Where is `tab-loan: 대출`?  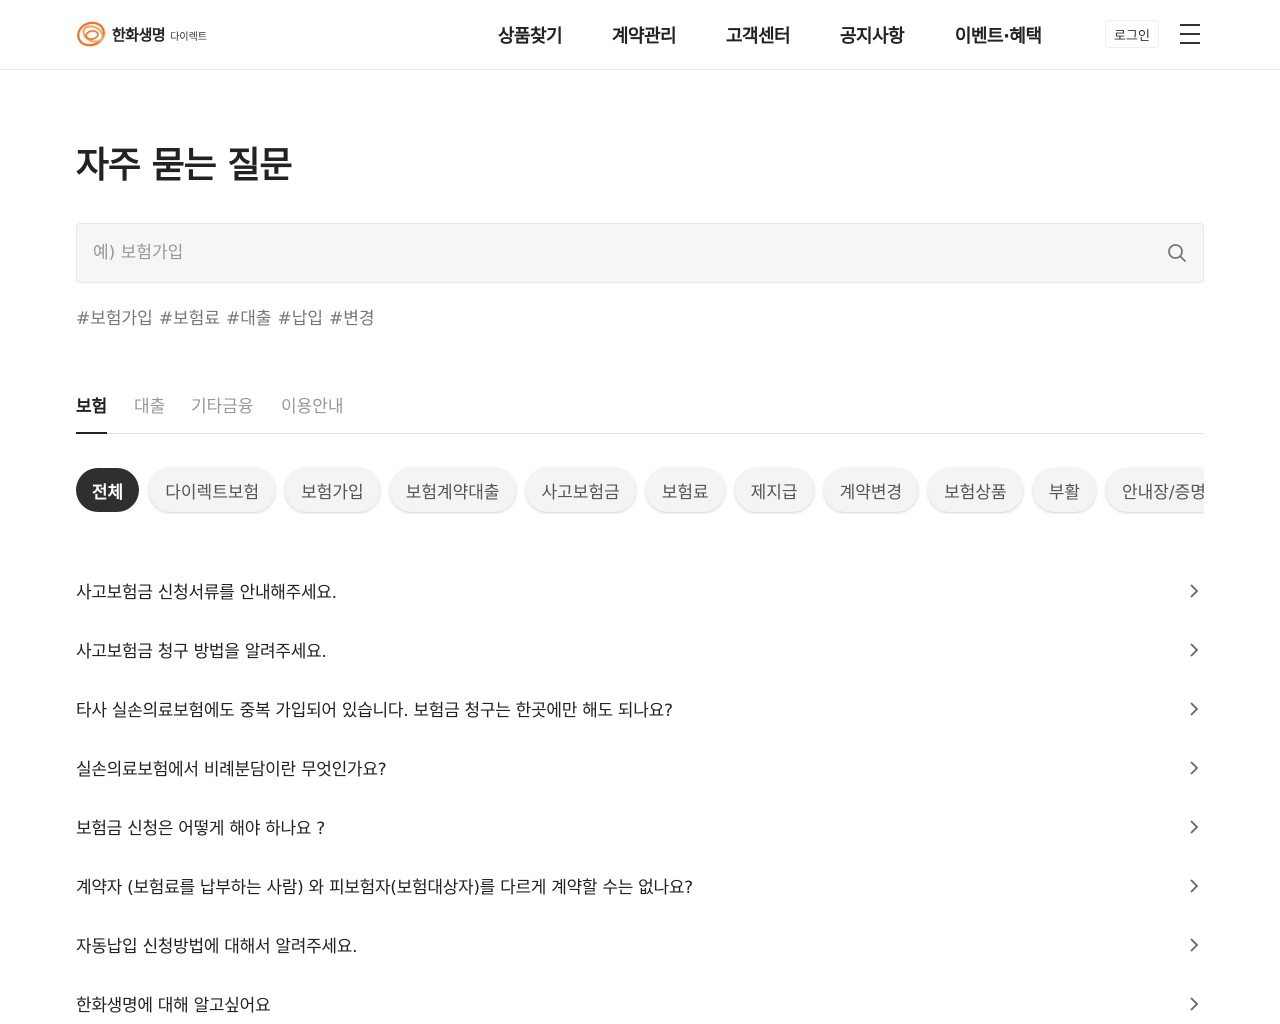 tab-loan: 대출 is located at coordinates (149, 412).